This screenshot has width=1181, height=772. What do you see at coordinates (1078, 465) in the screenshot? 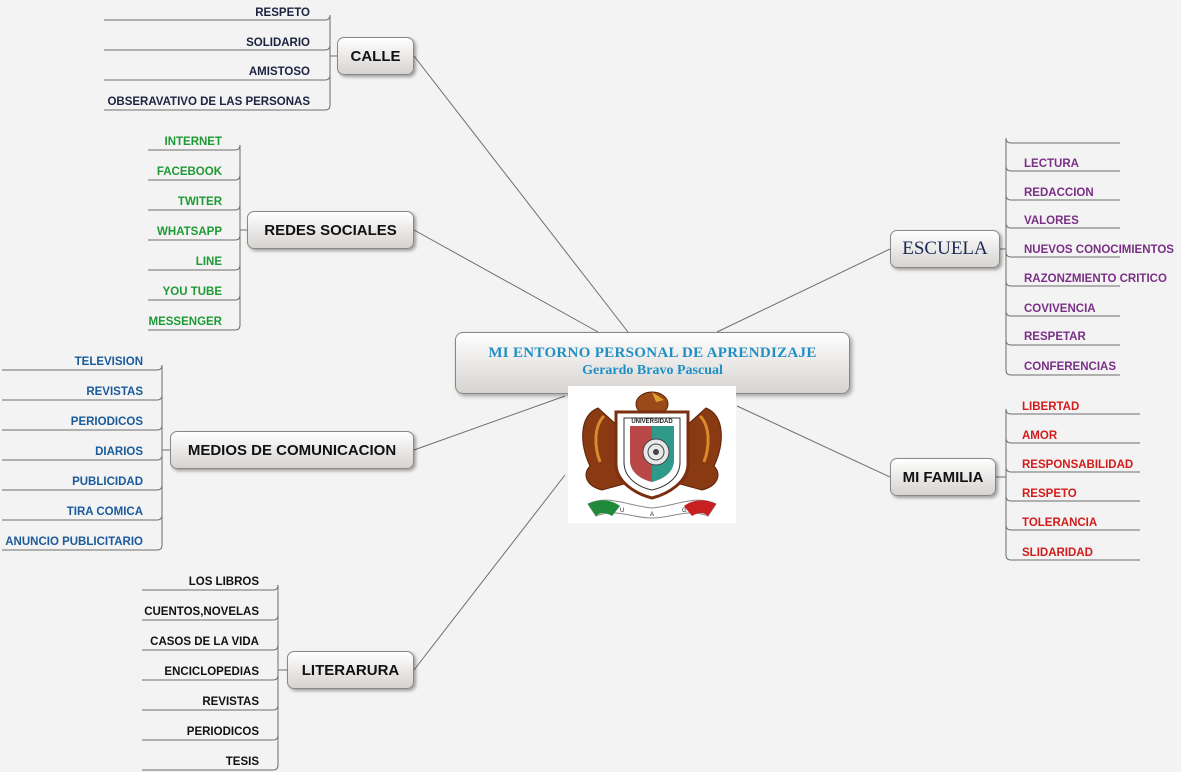
I see `leaf-familia-responsabilidad: RESPONSABILIDAD` at bounding box center [1078, 465].